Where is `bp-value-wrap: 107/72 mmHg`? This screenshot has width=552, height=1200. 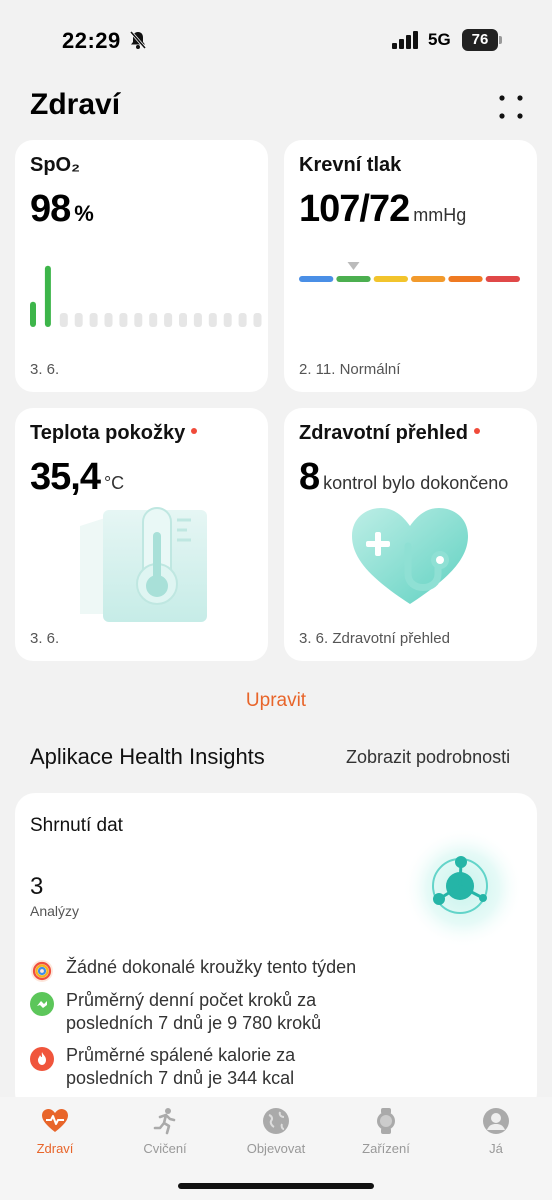
bp-value-wrap: 107/72 mmHg is located at coordinates (382, 209).